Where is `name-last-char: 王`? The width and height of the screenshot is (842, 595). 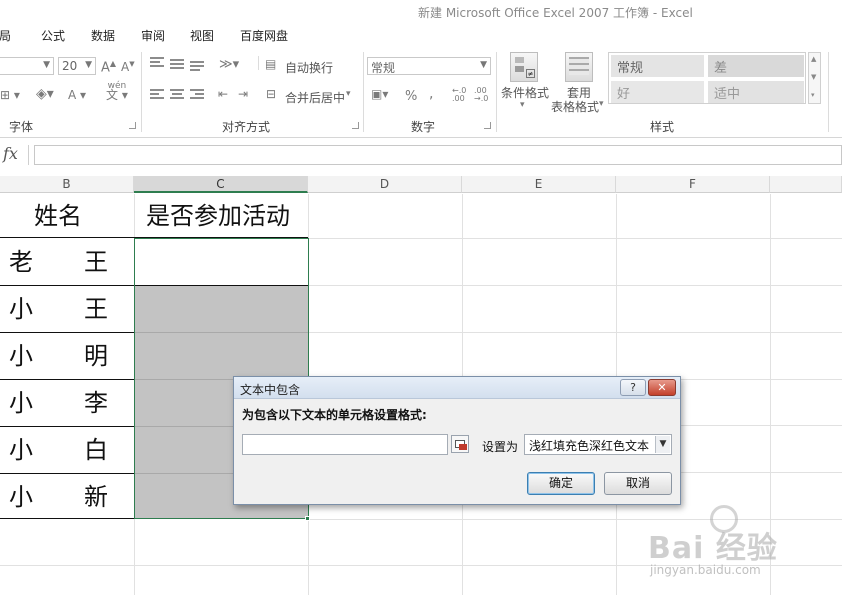
name-last-char: 王 is located at coordinates (96, 309).